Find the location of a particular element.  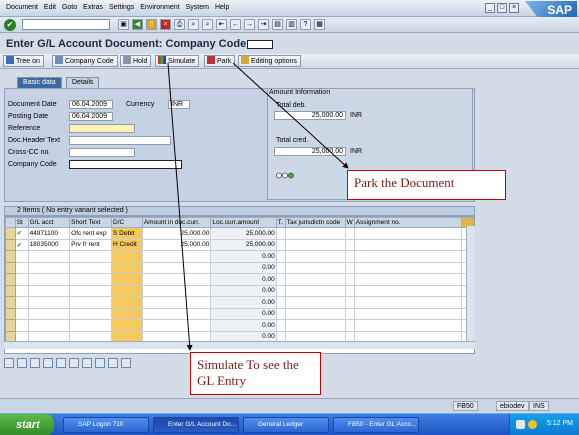

park-arrow is located at coordinates (290, 115).